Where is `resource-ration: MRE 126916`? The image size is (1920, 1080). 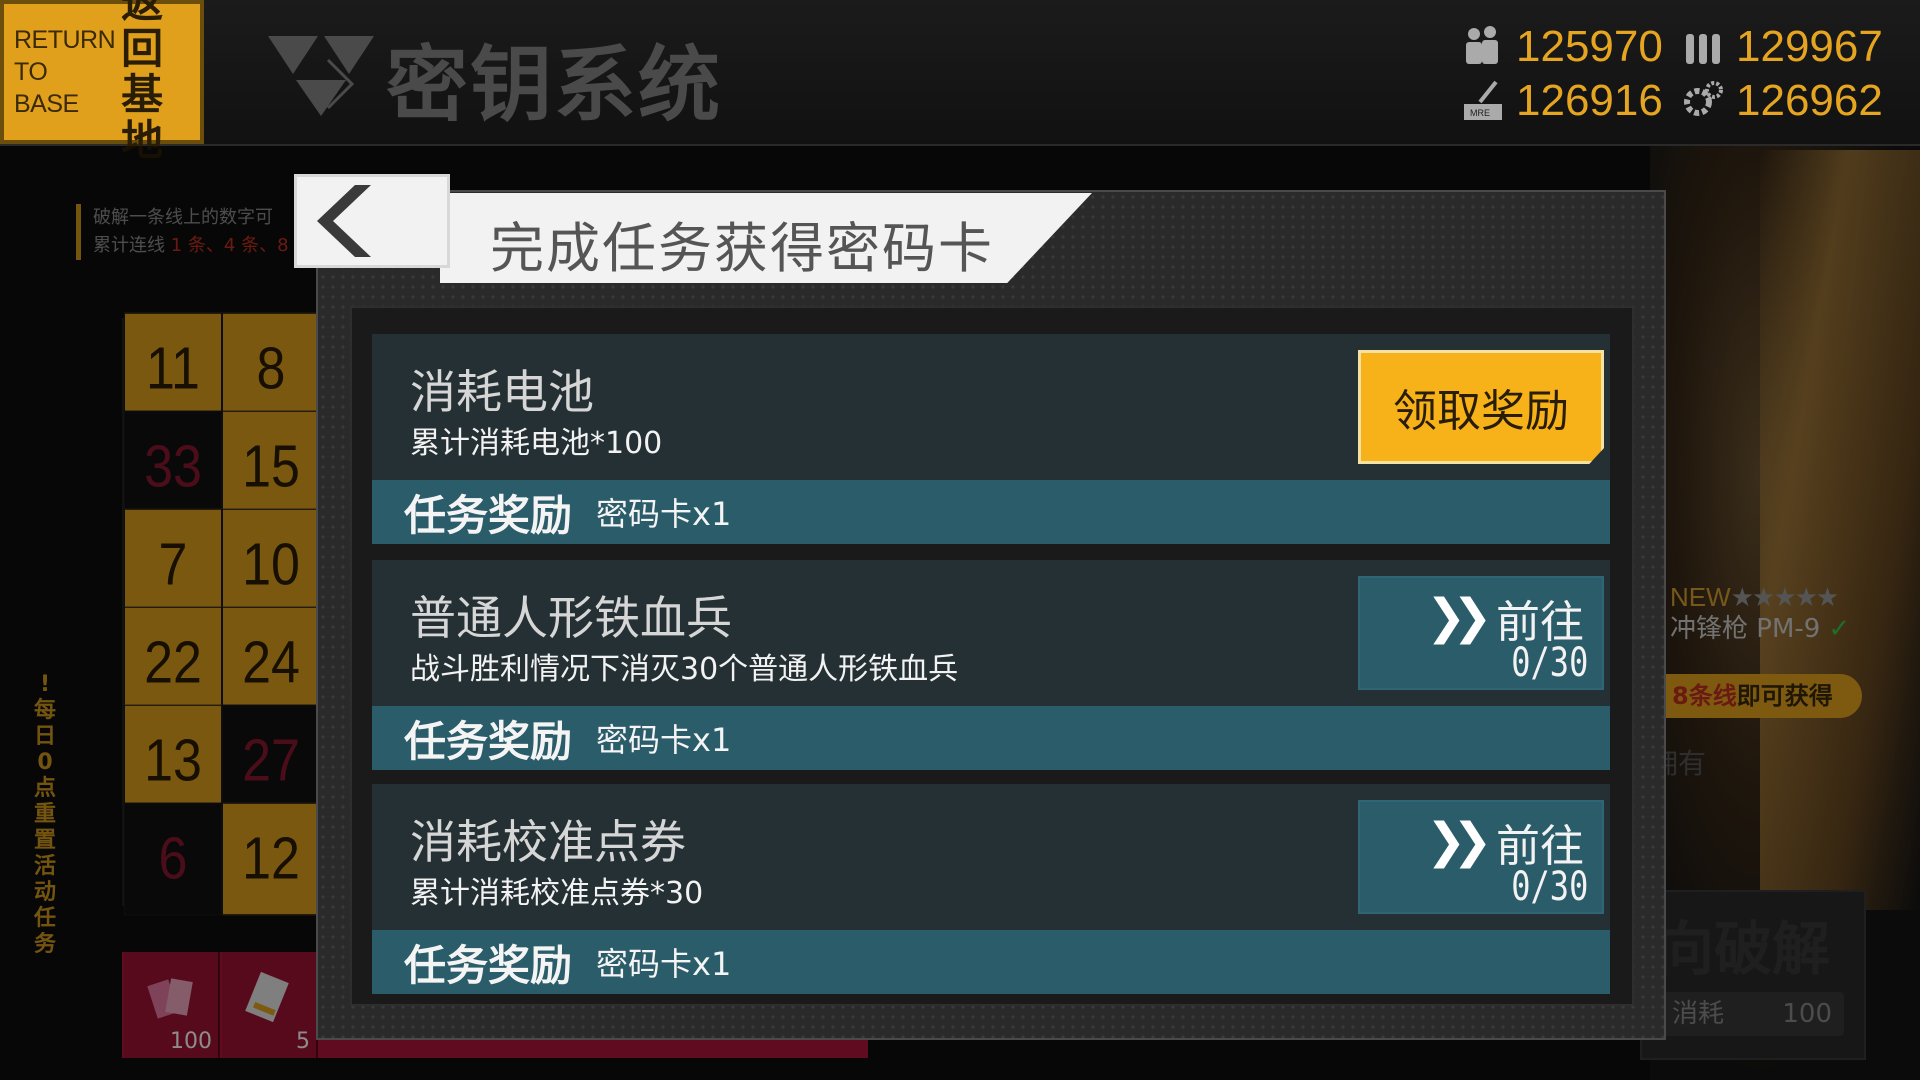 resource-ration: MRE 126916 is located at coordinates (1560, 101).